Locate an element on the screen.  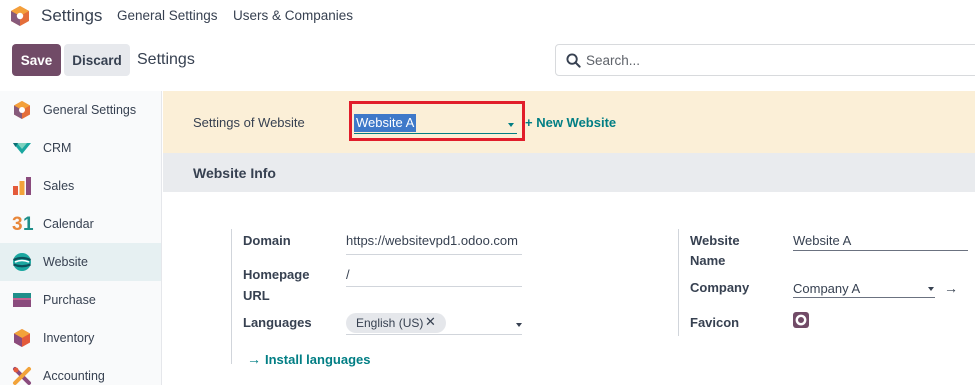
sidebar-item-label: General Settings is located at coordinates (90, 110).